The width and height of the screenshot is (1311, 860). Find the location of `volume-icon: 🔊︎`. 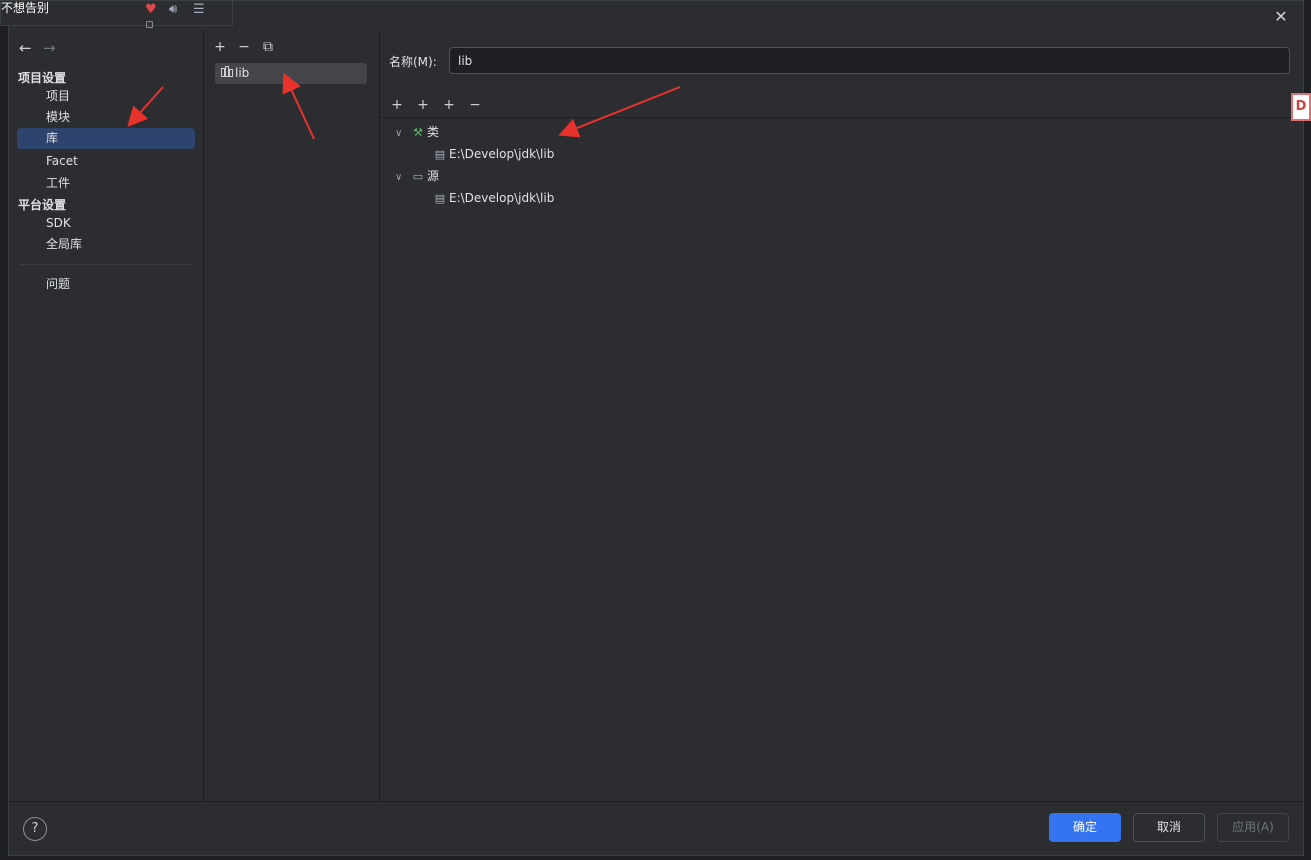

volume-icon: 🔊︎ is located at coordinates (181, 9).